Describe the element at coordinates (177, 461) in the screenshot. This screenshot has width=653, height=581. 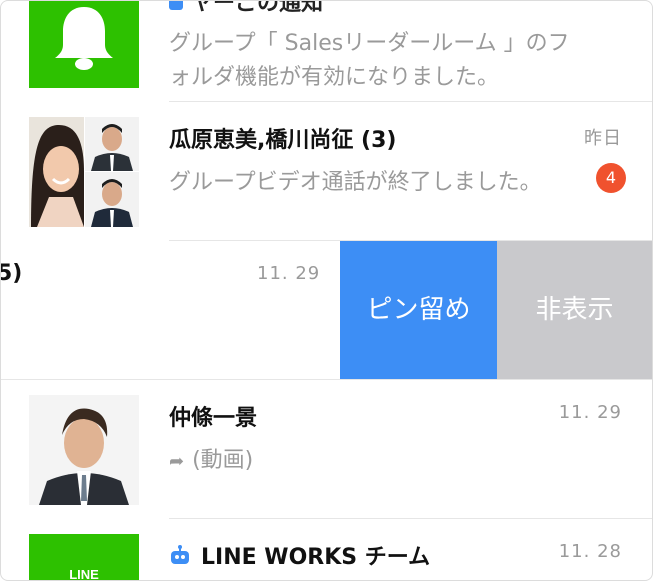
I see `forward-arrow-icon: ➦` at that location.